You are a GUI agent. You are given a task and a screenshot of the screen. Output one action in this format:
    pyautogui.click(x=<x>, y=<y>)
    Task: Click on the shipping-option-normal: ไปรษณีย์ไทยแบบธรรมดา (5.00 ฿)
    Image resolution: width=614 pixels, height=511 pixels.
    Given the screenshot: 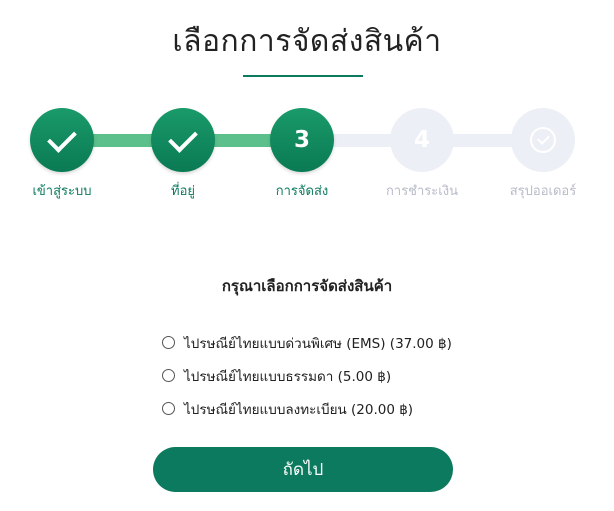 What is the action you would take?
    pyautogui.click(x=322, y=375)
    